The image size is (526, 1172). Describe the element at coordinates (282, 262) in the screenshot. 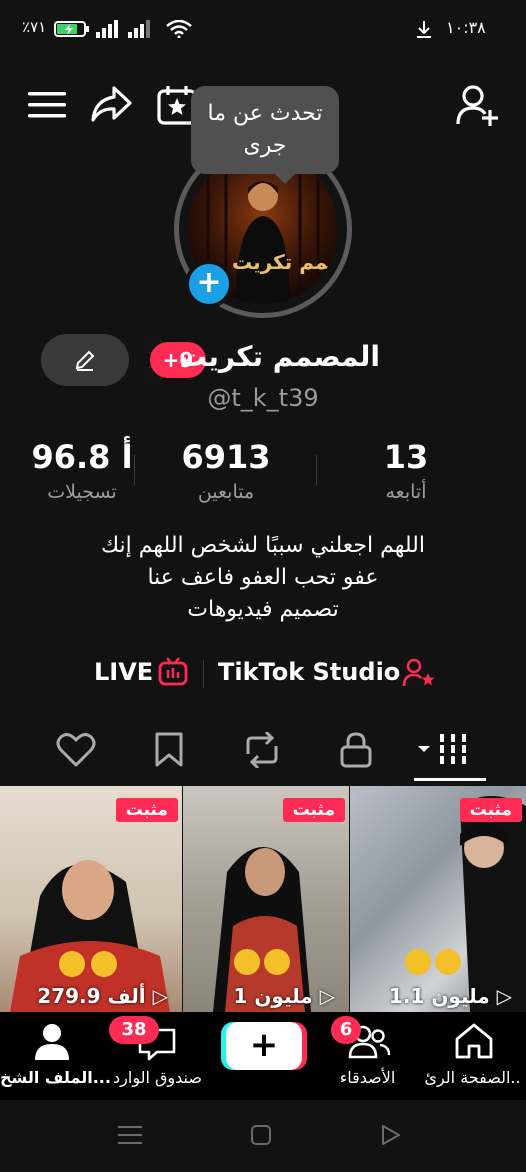

I see `avatar-caption: المصمم تكريت` at that location.